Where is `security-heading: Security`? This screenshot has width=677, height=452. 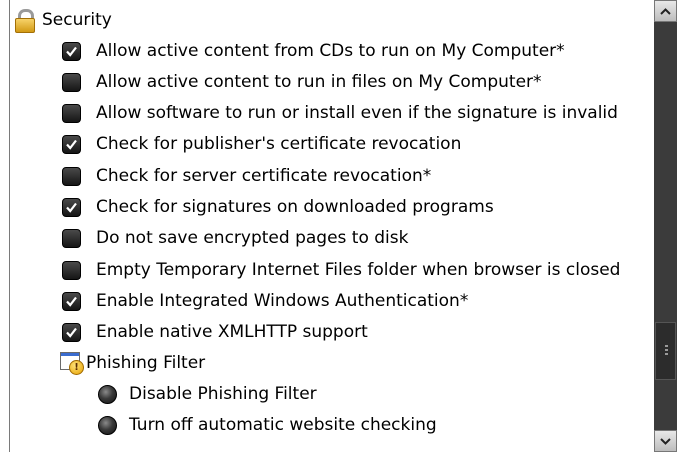
security-heading: Security is located at coordinates (63, 20).